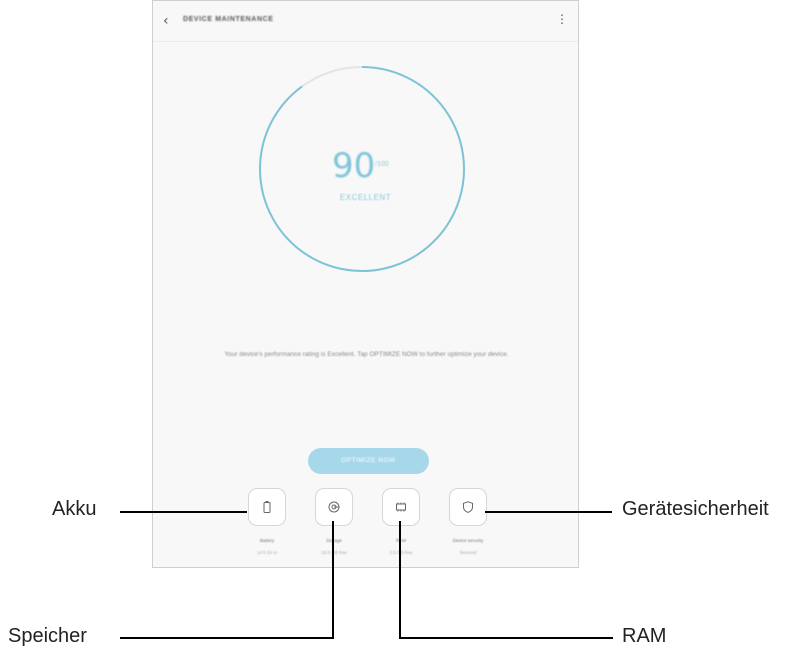 The height and width of the screenshot is (648, 804). What do you see at coordinates (333, 580) in the screenshot?
I see `callout-line-speicher-v` at bounding box center [333, 580].